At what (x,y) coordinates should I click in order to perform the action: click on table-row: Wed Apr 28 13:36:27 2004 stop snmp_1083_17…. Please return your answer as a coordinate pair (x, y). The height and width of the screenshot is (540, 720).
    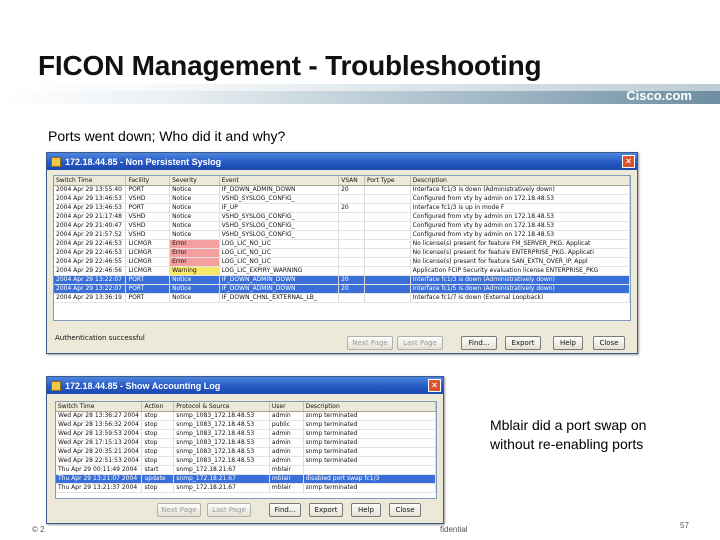
    Looking at the image, I should click on (246, 416).